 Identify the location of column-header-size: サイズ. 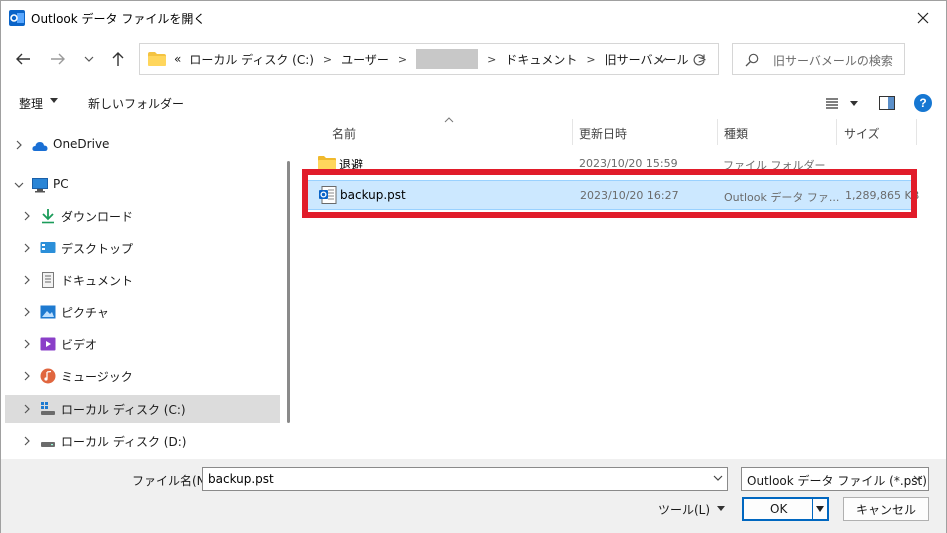
(862, 133).